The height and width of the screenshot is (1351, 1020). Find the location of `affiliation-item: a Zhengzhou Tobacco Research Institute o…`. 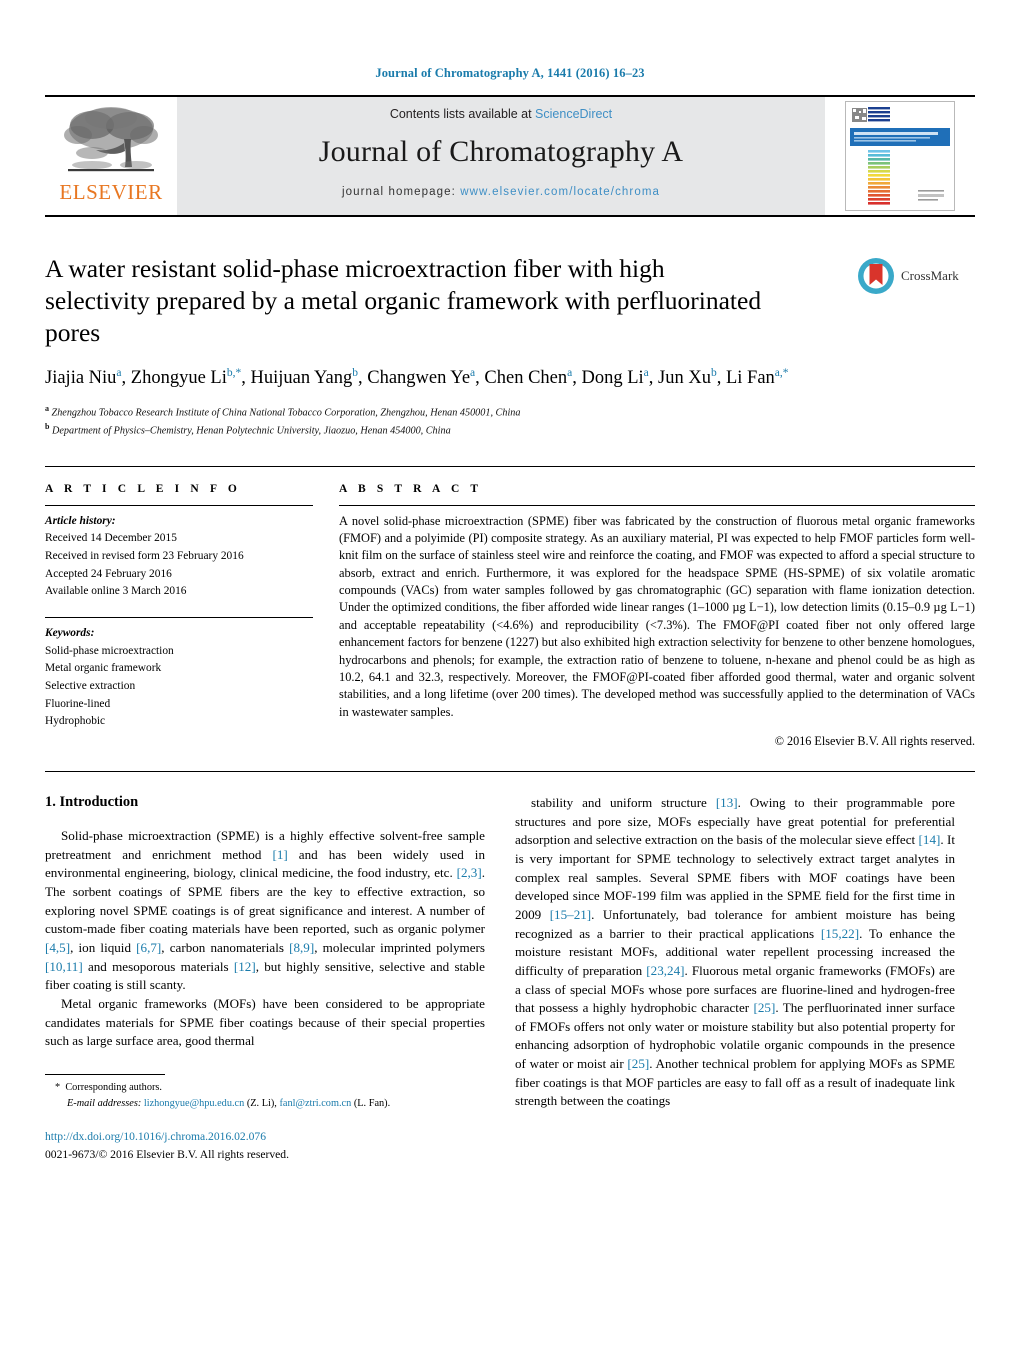

affiliation-item: a Zhengzhou Tobacco Research Institute o… is located at coordinates (283, 411).